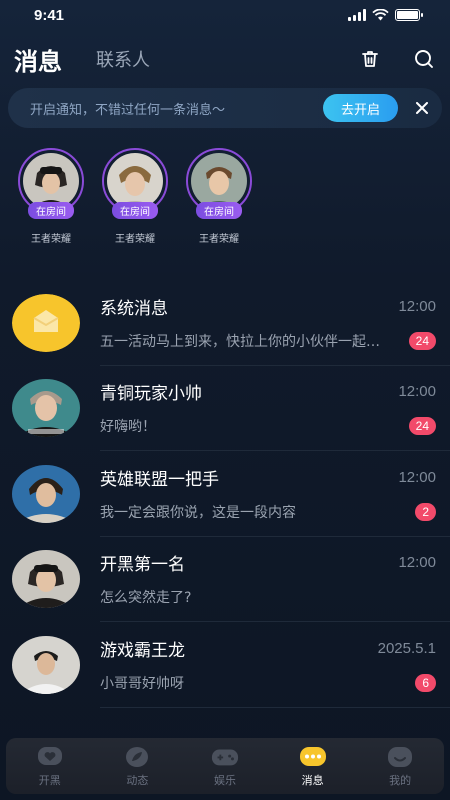 This screenshot has height=800, width=450. Describe the element at coordinates (312, 780) in the screenshot. I see `tab-label: 消息` at that location.